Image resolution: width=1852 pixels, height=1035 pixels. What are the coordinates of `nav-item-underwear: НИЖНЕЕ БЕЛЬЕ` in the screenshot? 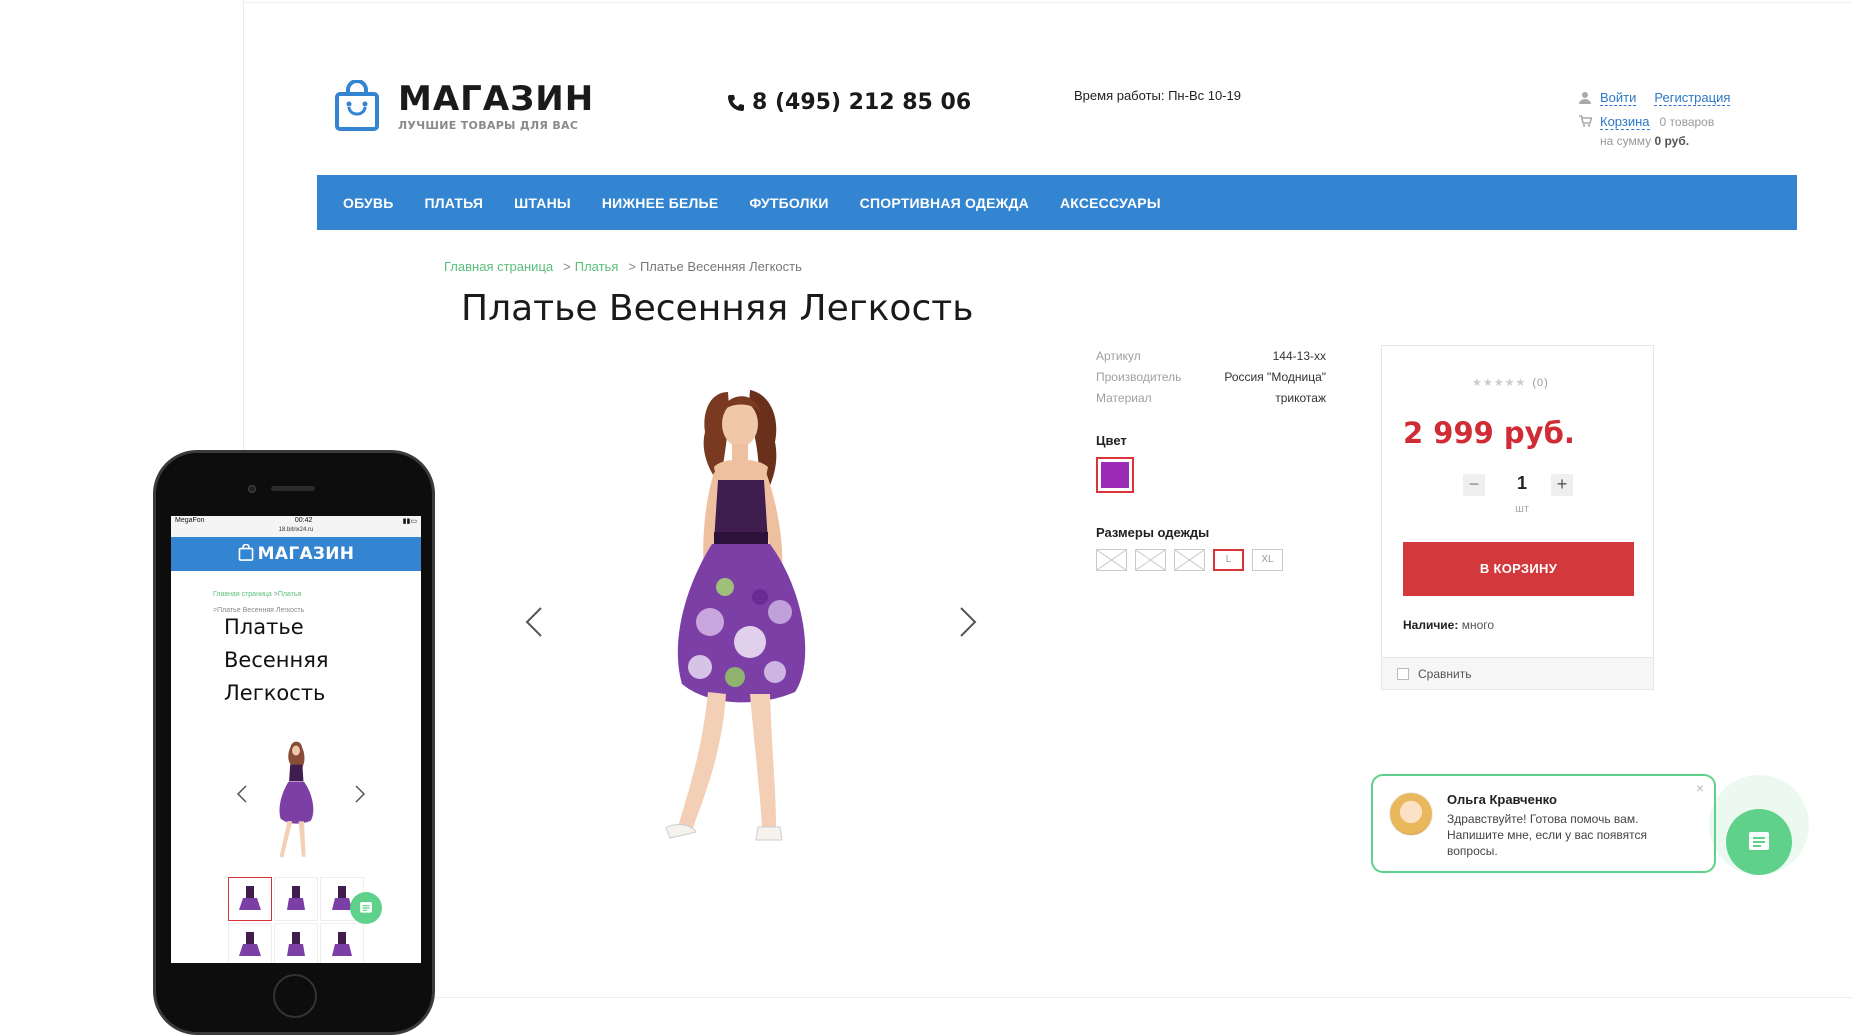 It's located at (660, 203).